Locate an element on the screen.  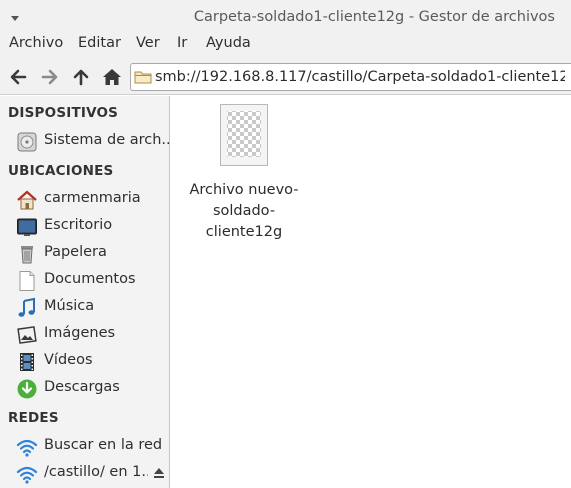
arrow-up-icon is located at coordinates (81, 77).